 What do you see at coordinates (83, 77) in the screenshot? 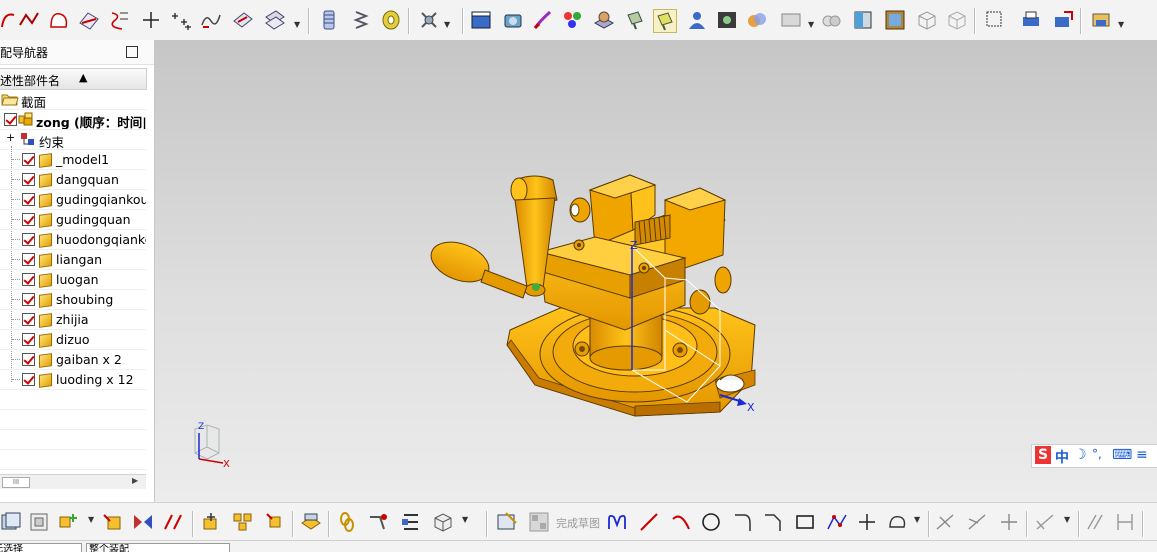
I see `sort-arrow-icon: ▲` at bounding box center [83, 77].